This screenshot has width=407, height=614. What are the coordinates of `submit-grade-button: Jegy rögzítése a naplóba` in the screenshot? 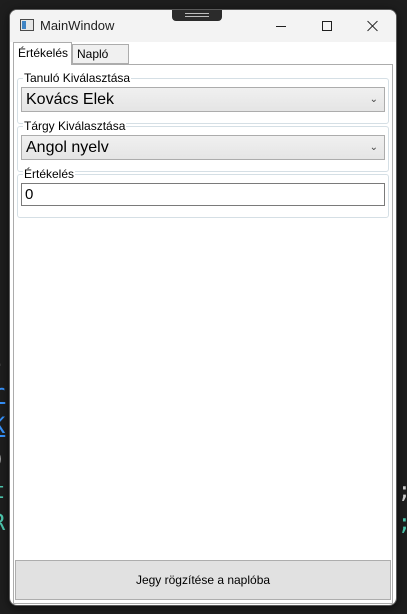 It's located at (203, 580).